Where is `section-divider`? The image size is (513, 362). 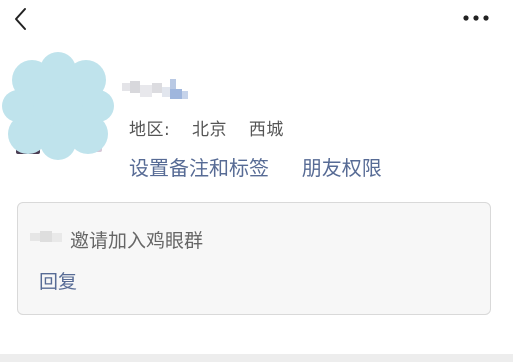
section-divider is located at coordinates (256, 358).